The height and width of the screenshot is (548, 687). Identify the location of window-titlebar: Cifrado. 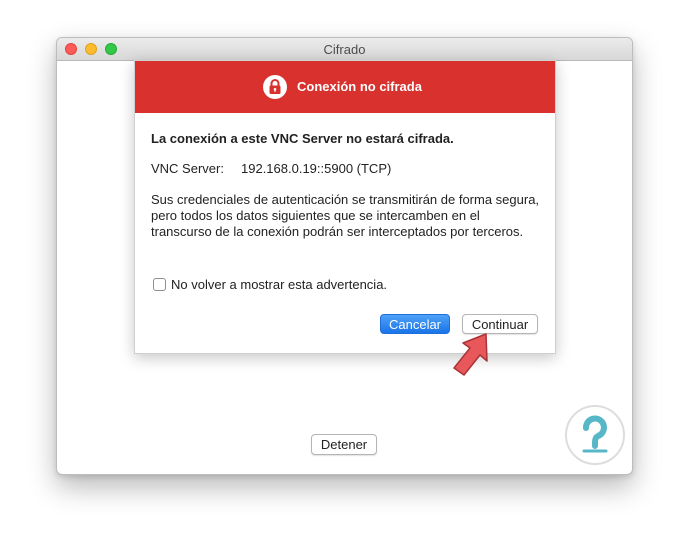
(344, 49).